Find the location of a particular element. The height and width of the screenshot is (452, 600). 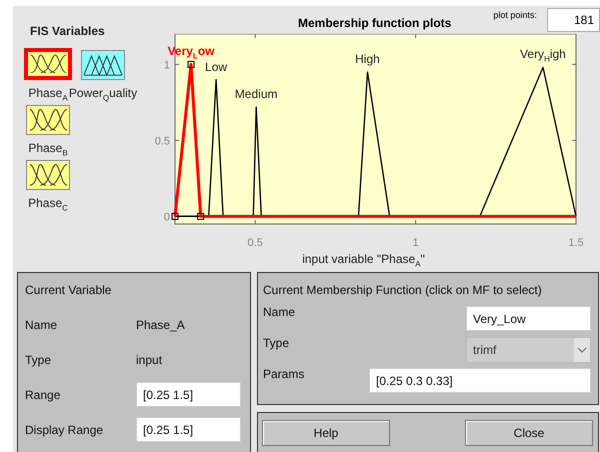

variable-label: Phase$_{B}$ is located at coordinates (48, 149).